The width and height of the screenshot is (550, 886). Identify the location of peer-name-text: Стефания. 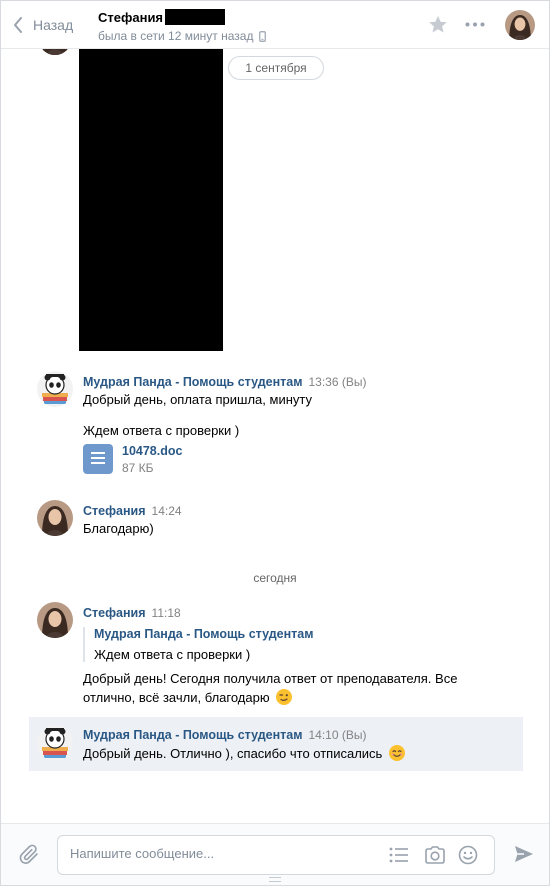
(131, 17).